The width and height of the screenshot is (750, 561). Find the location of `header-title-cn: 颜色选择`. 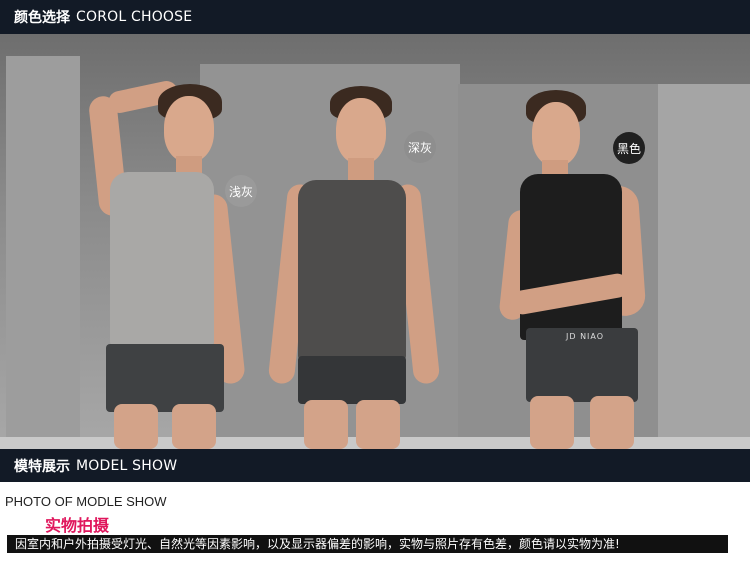

header-title-cn: 颜色选择 is located at coordinates (42, 18).